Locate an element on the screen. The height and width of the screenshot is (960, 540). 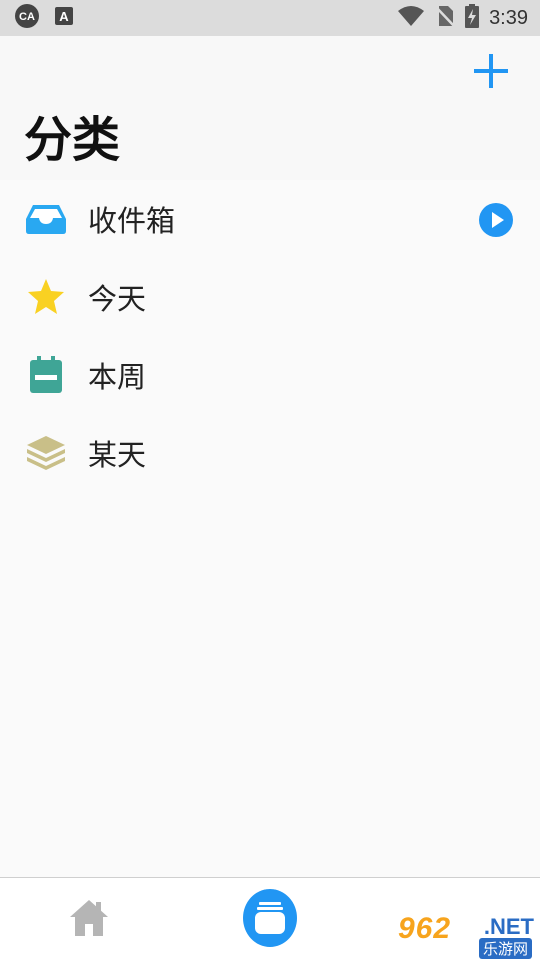
no-sim-icon is located at coordinates (445, 18).